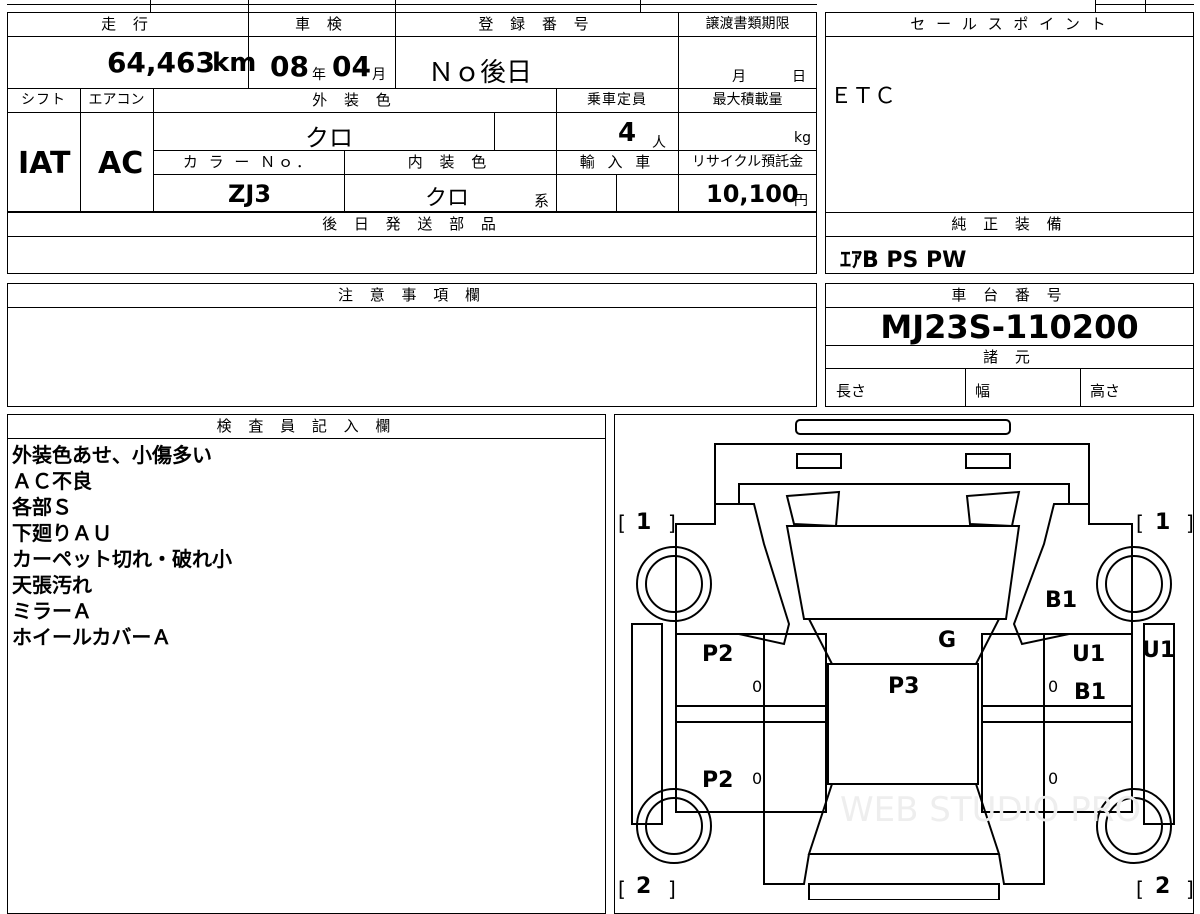 This screenshot has width=1200, height=914. I want to click on transfer-deadline-label: 譲渡書類期限, so click(747, 24).